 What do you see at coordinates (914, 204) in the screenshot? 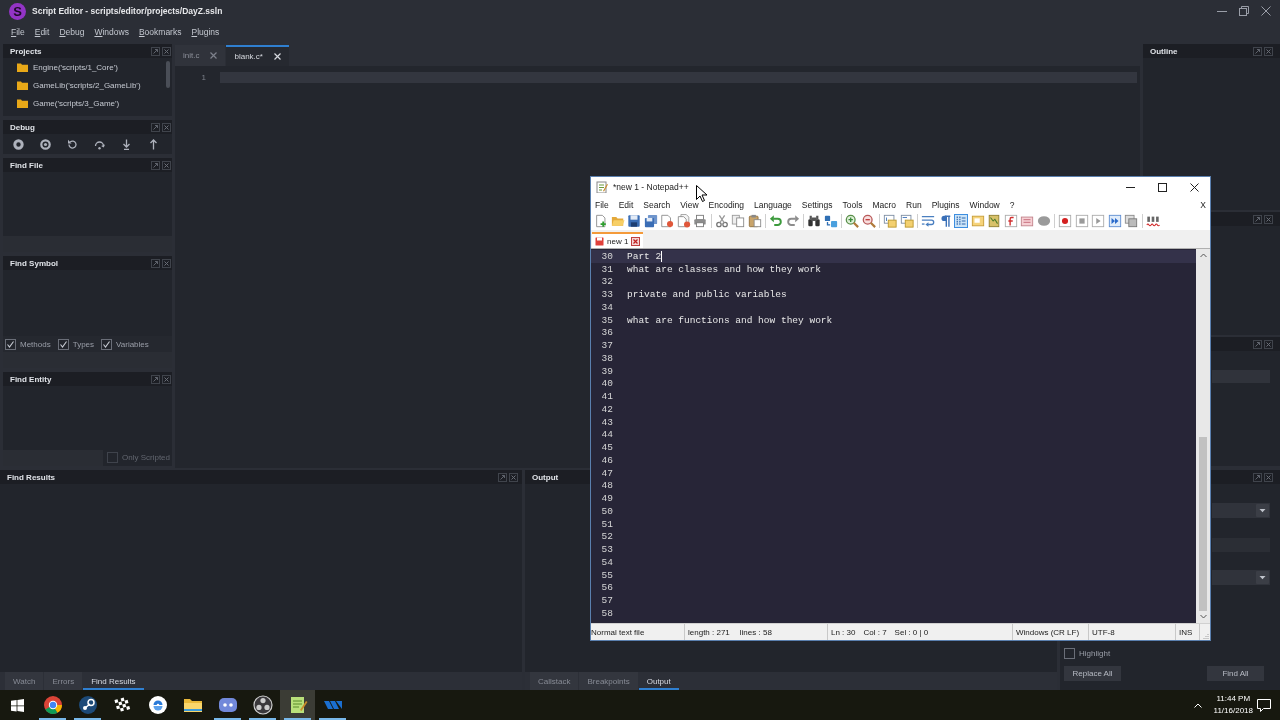
I see `menu-item: Run` at bounding box center [914, 204].